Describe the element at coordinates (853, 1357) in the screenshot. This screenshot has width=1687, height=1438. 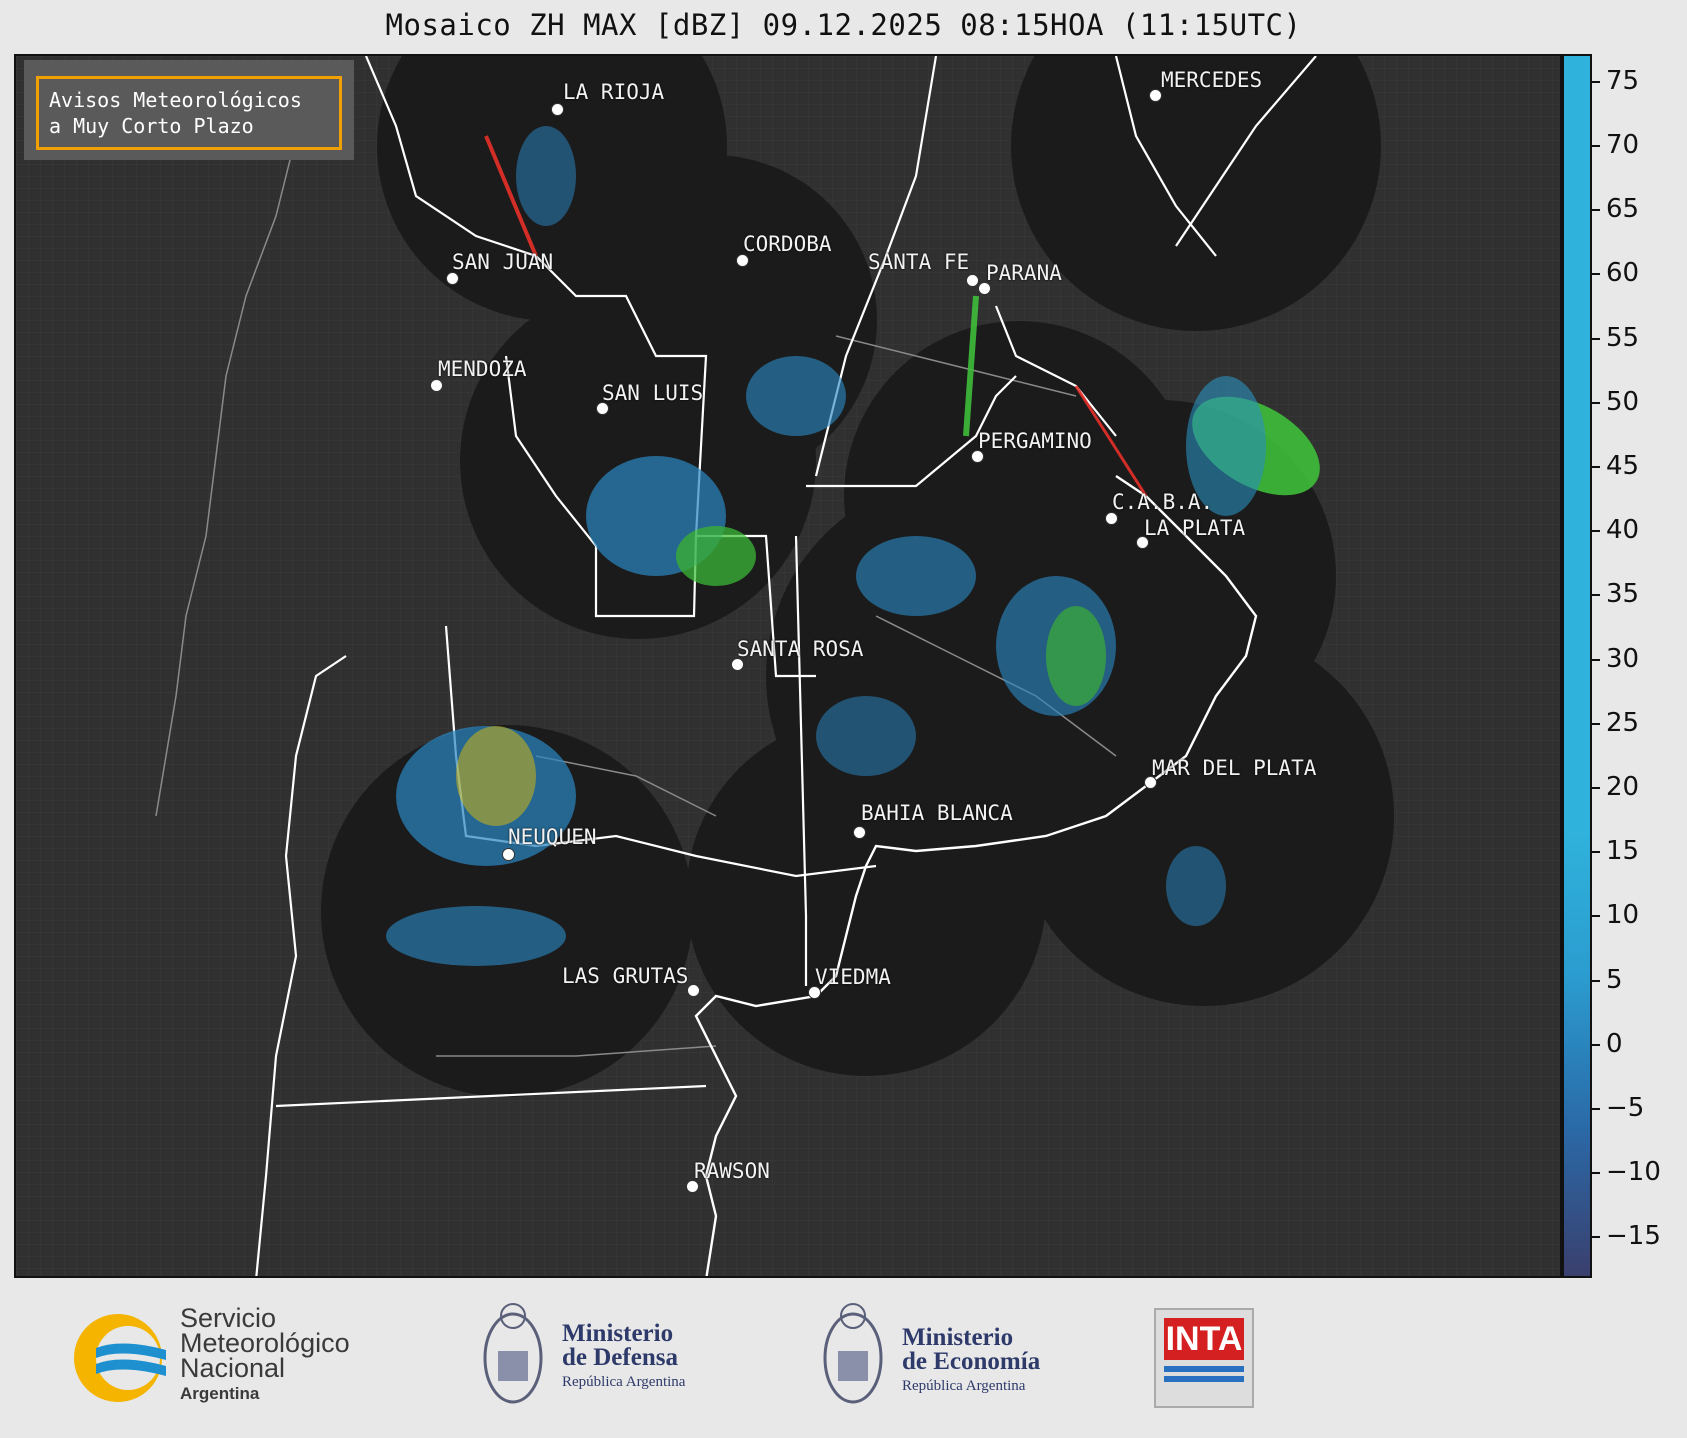
I see `economia-emblem-icon` at that location.